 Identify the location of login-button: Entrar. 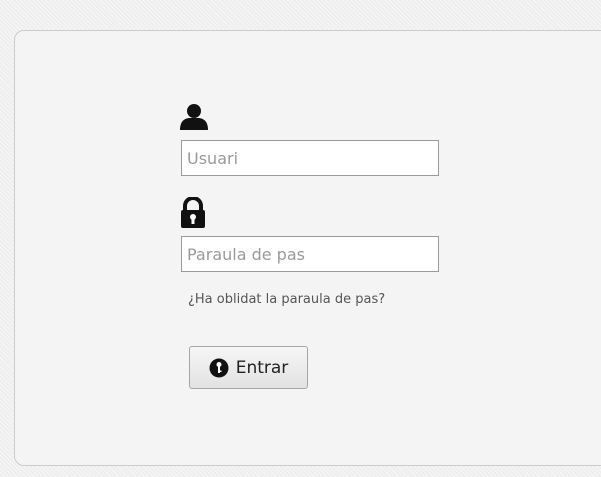
(248, 367).